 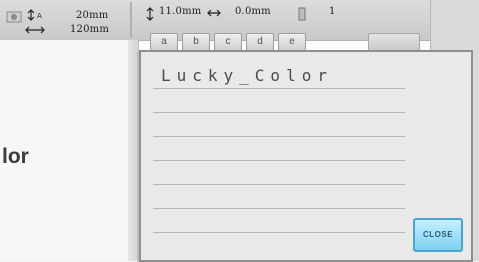 What do you see at coordinates (394, 42) in the screenshot?
I see `key-wide` at bounding box center [394, 42].